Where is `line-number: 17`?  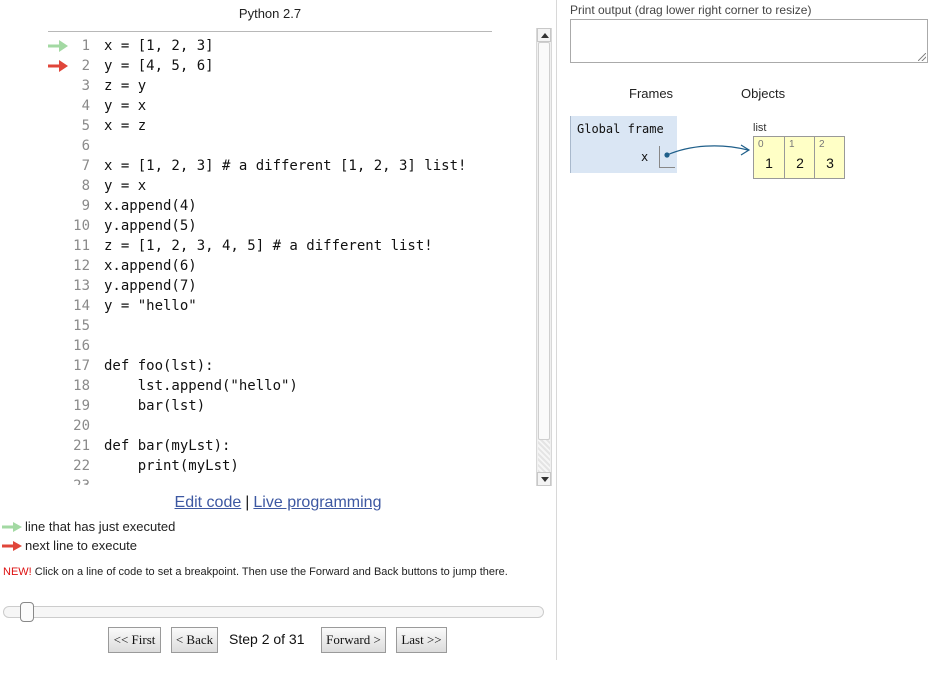 line-number: 17 is located at coordinates (78, 366).